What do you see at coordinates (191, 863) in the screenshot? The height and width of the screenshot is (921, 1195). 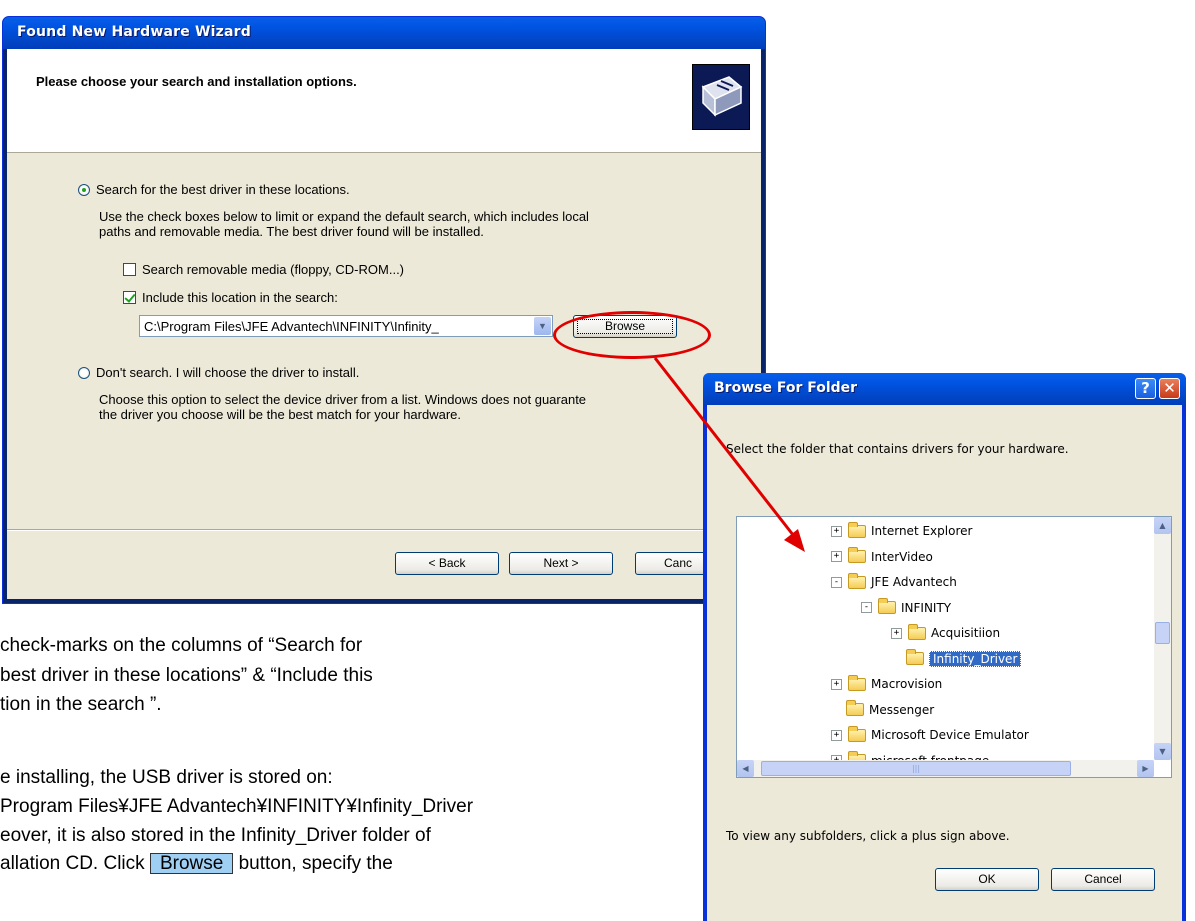 I see `inline-browse-button: Browse` at bounding box center [191, 863].